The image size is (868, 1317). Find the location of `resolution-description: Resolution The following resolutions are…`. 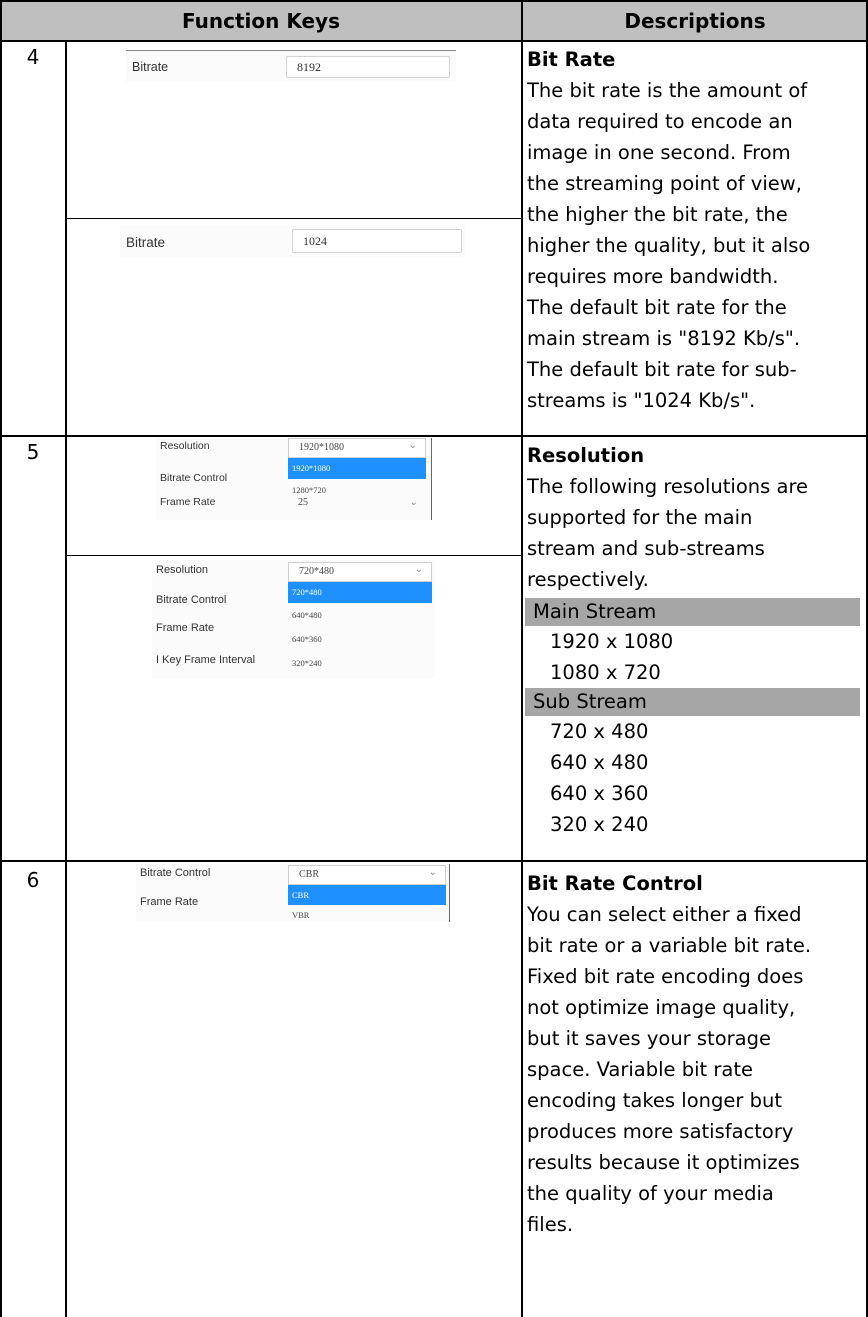

resolution-description: Resolution The following resolutions are… is located at coordinates (693, 640).